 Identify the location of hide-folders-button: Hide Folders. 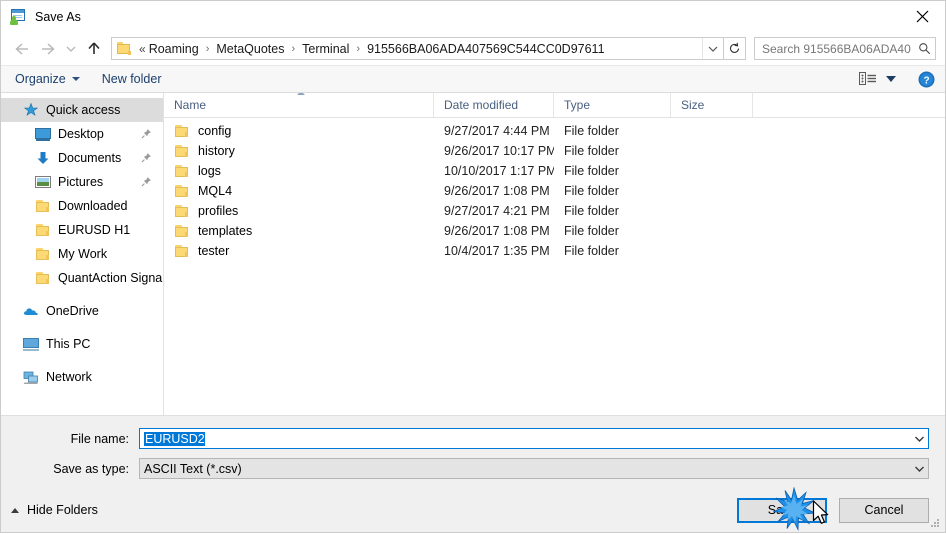
(54, 510).